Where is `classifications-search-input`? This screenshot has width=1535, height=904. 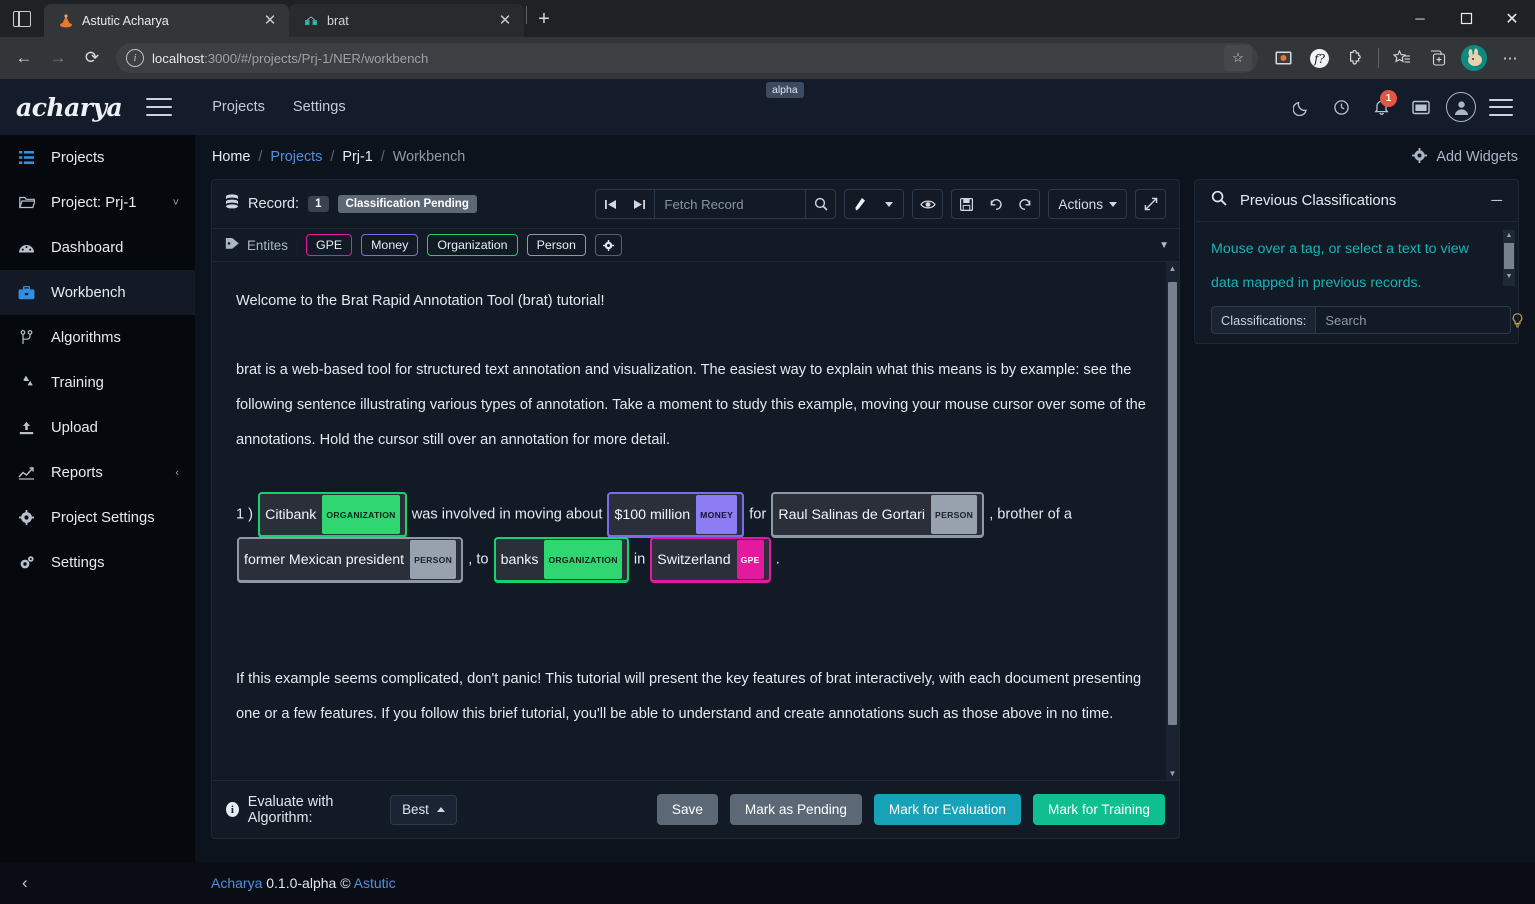 classifications-search-input is located at coordinates (1413, 320).